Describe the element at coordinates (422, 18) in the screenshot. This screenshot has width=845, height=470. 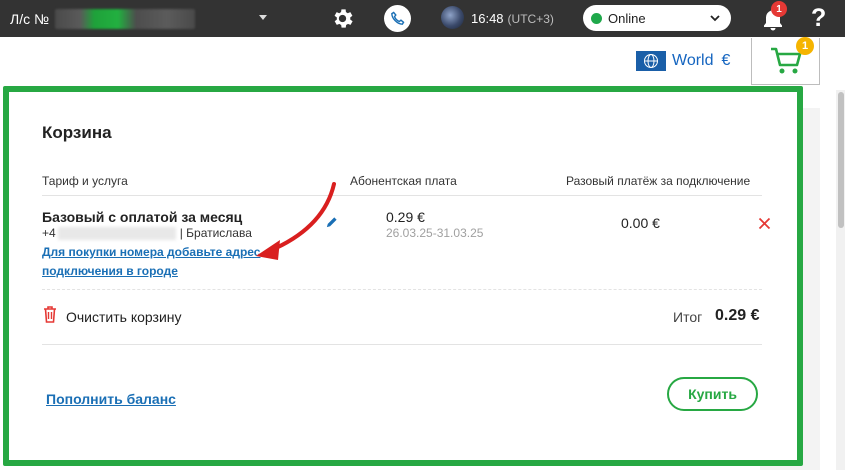
I see `top-bar: Л/с № 16:48 (UTC+3) Online 1 ?` at that location.